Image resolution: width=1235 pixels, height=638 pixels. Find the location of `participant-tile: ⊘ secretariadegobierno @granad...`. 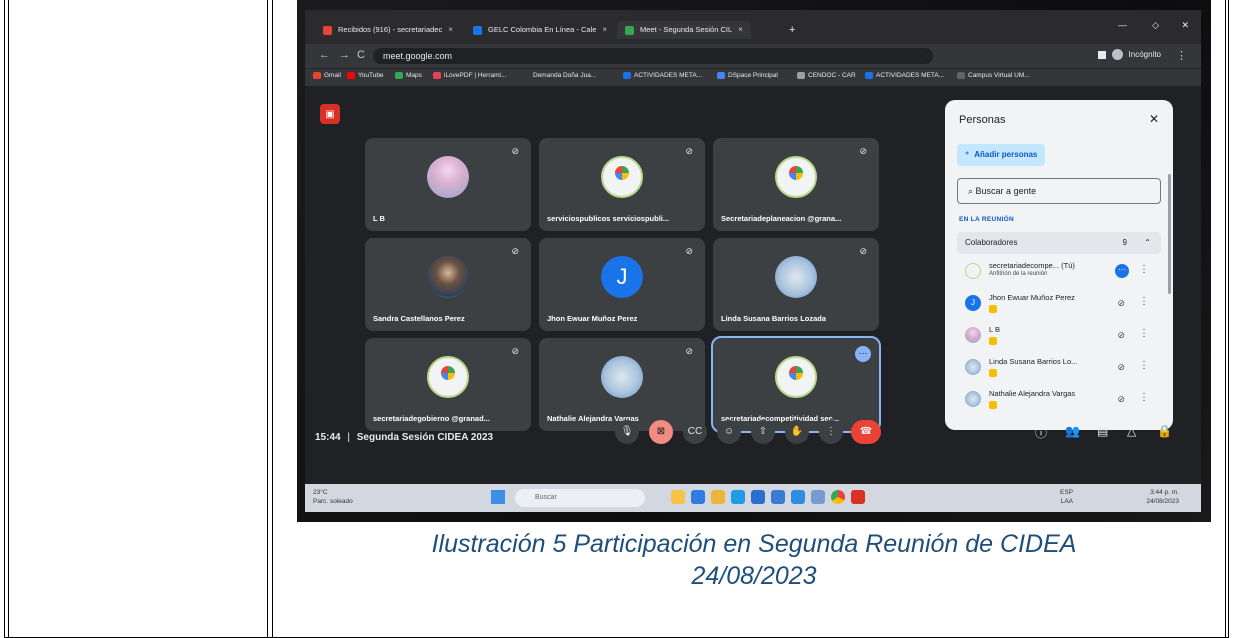

participant-tile: ⊘ secretariadegobierno @granad... is located at coordinates (448, 384).